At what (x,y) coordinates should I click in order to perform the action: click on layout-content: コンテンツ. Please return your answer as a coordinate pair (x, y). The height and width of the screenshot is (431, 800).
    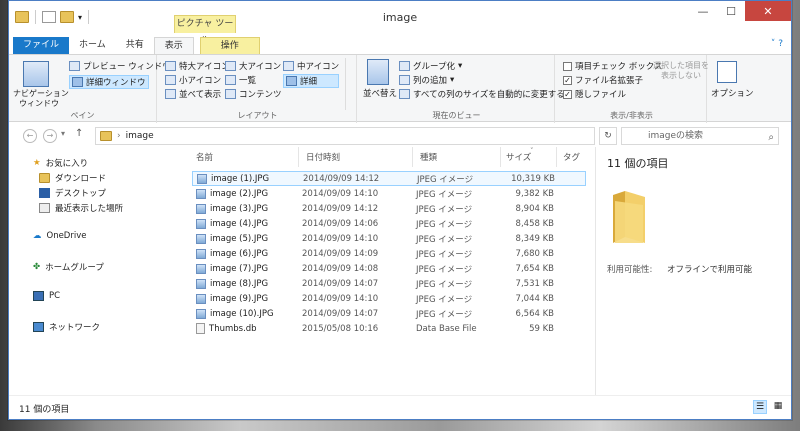
    Looking at the image, I should click on (253, 94).